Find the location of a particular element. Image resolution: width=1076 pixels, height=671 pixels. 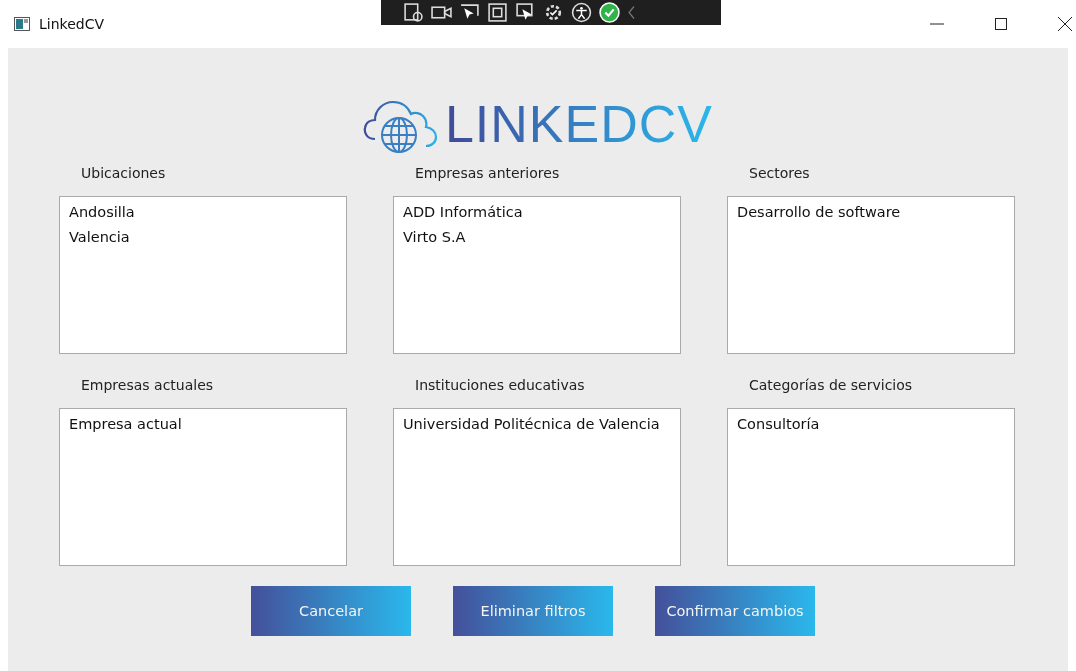

accessibility-icon is located at coordinates (581, 12).